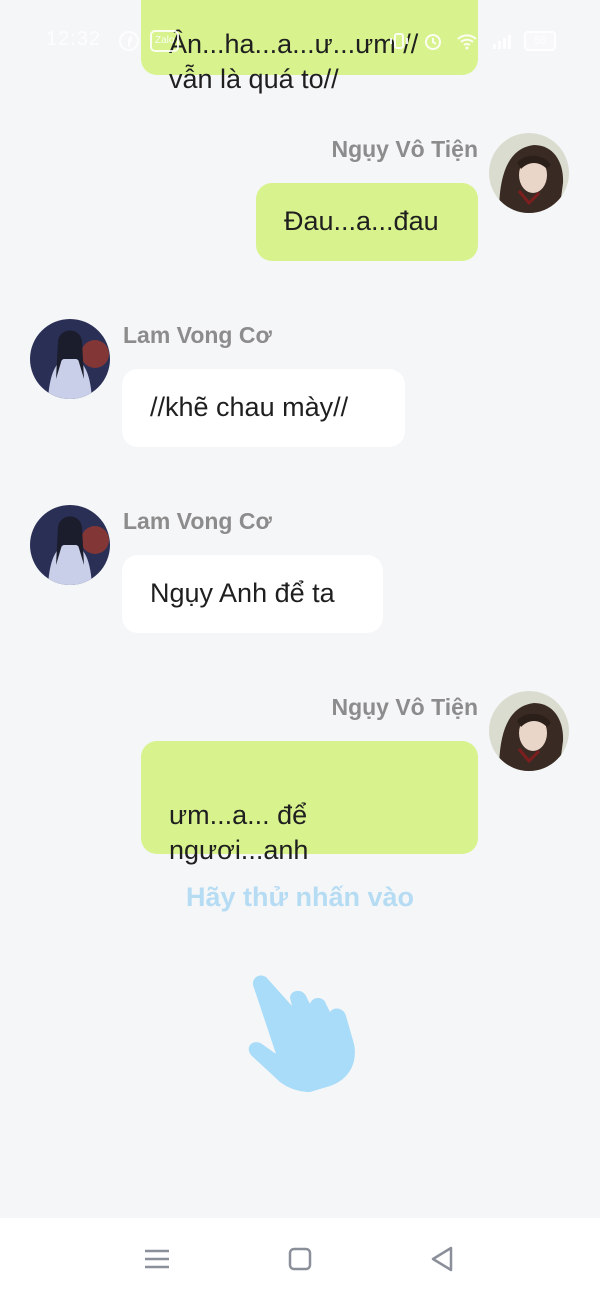  Describe the element at coordinates (502, 42) in the screenshot. I see `signal-icon` at that location.